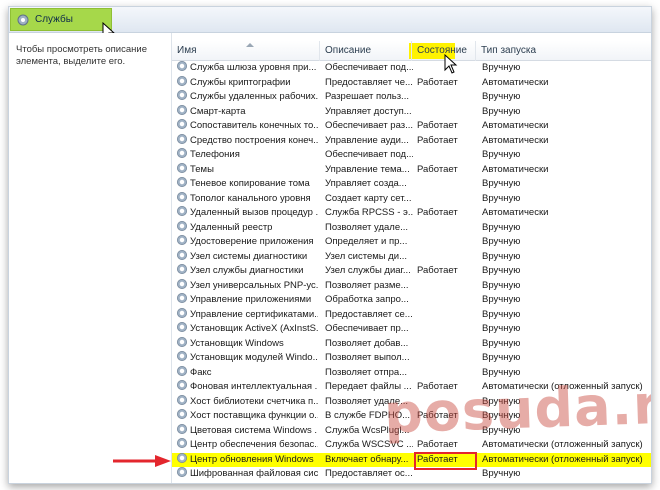 The height and width of the screenshot is (490, 660). What do you see at coordinates (247, 344) in the screenshot?
I see `service-name: Установщик Windows` at bounding box center [247, 344].